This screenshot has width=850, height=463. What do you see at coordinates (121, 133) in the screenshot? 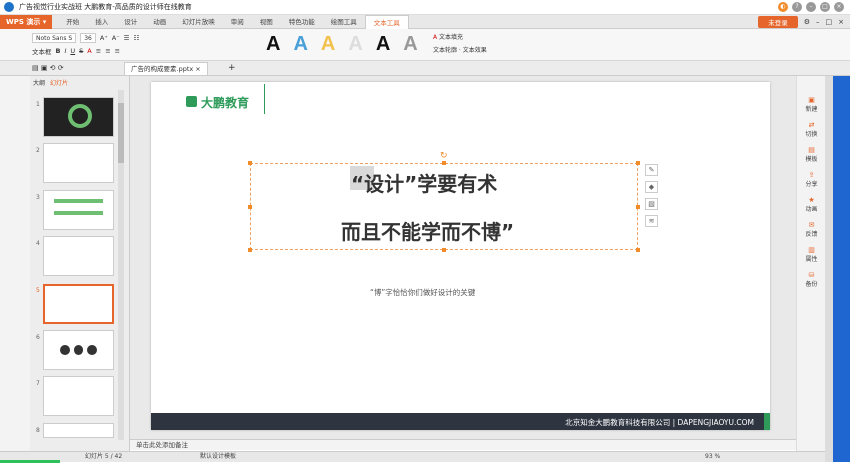
I see `thumbs-scroll-thumb` at bounding box center [121, 133].